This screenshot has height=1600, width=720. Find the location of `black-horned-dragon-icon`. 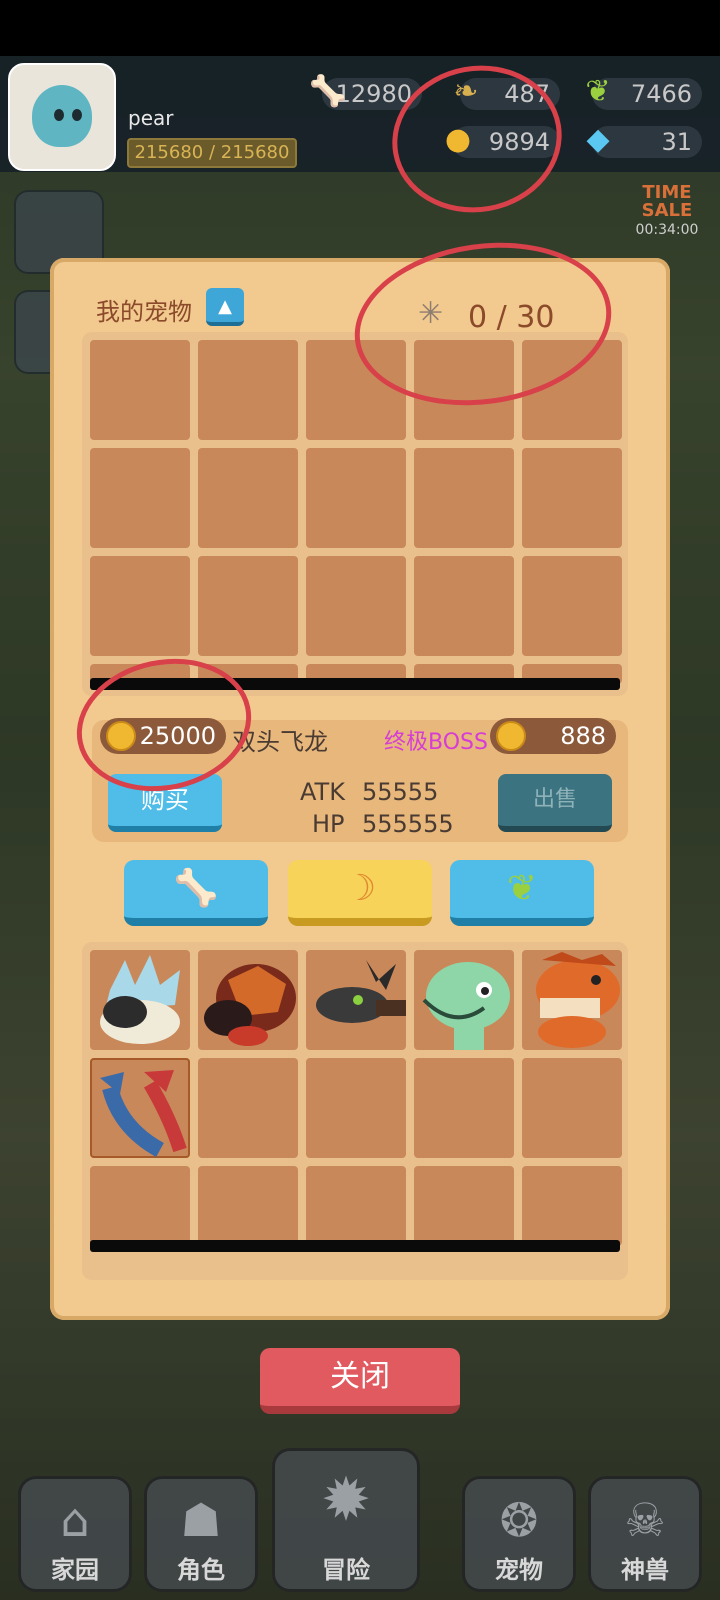

black-horned-dragon-icon is located at coordinates (361, 991).